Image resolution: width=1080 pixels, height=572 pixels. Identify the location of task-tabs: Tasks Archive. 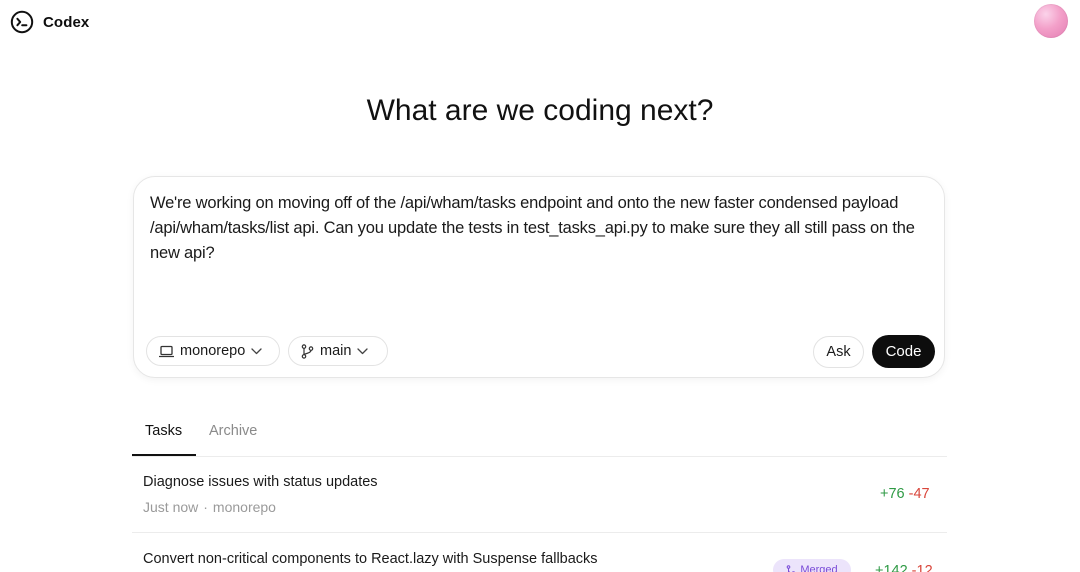
(539, 437).